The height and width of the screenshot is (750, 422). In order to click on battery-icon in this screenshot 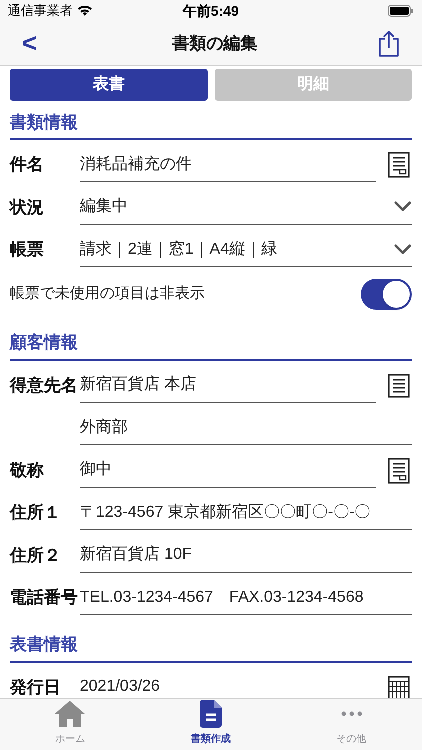, I will do `click(401, 11)`.